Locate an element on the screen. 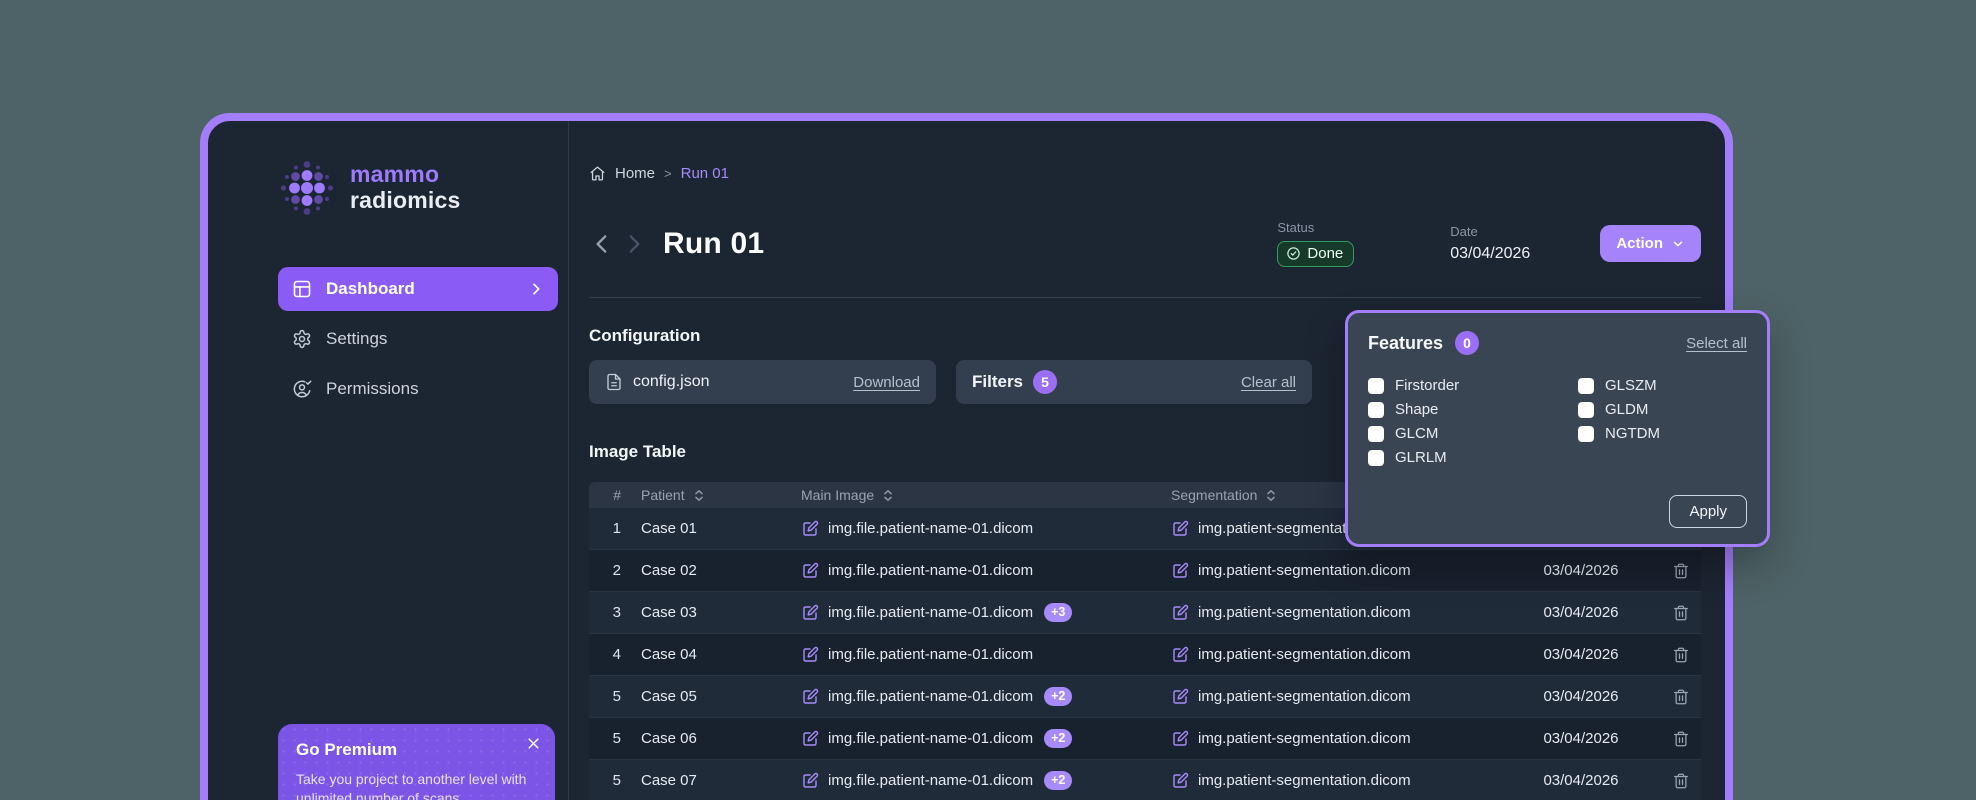  download-link: Download is located at coordinates (886, 382).